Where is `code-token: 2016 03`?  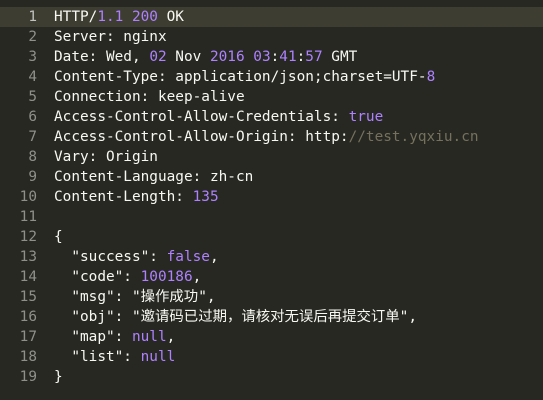 code-token: 2016 03 is located at coordinates (240, 57).